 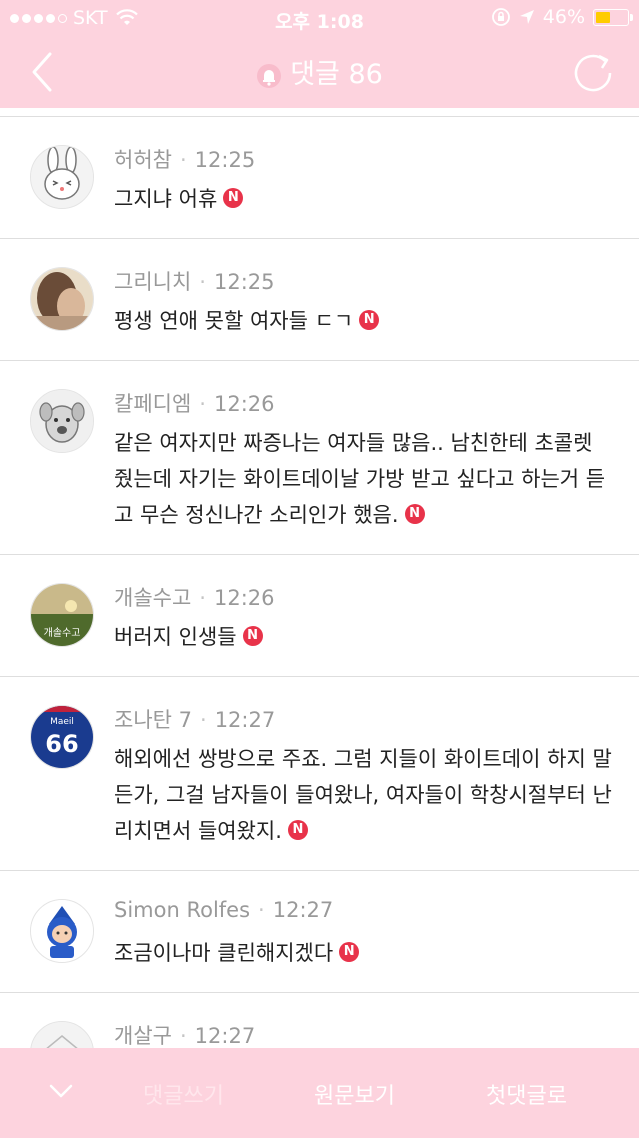 I want to click on comment-text: 버러지 인생들 N, so click(x=364, y=637).